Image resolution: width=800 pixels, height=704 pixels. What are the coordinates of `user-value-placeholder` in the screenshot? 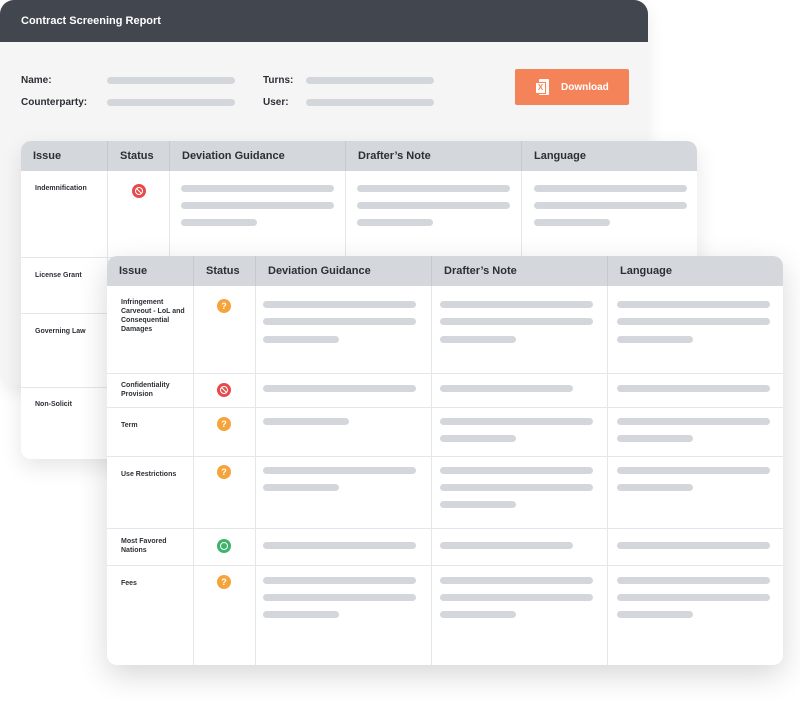 It's located at (370, 102).